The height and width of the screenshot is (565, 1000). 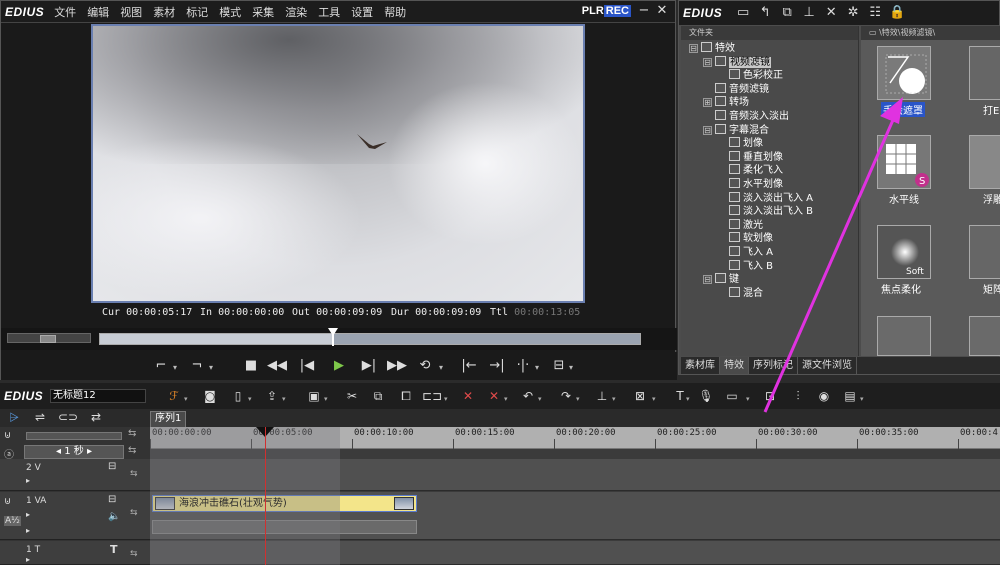 I want to click on effect-thumb-horizontal-line: S, so click(x=904, y=162).